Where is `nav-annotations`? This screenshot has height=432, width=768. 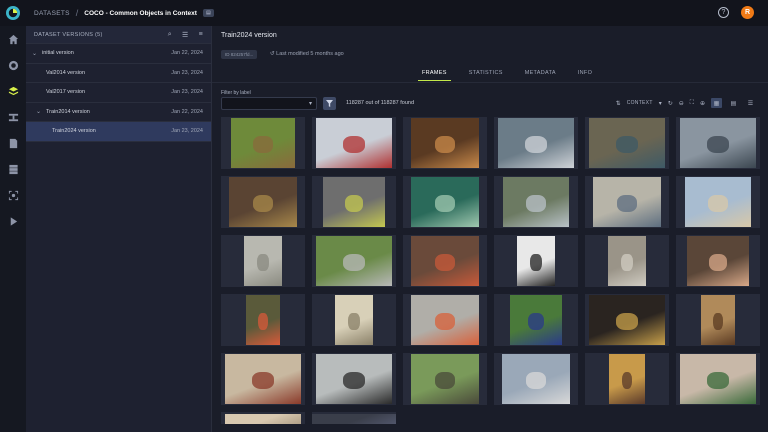
nav-annotations is located at coordinates (13, 195).